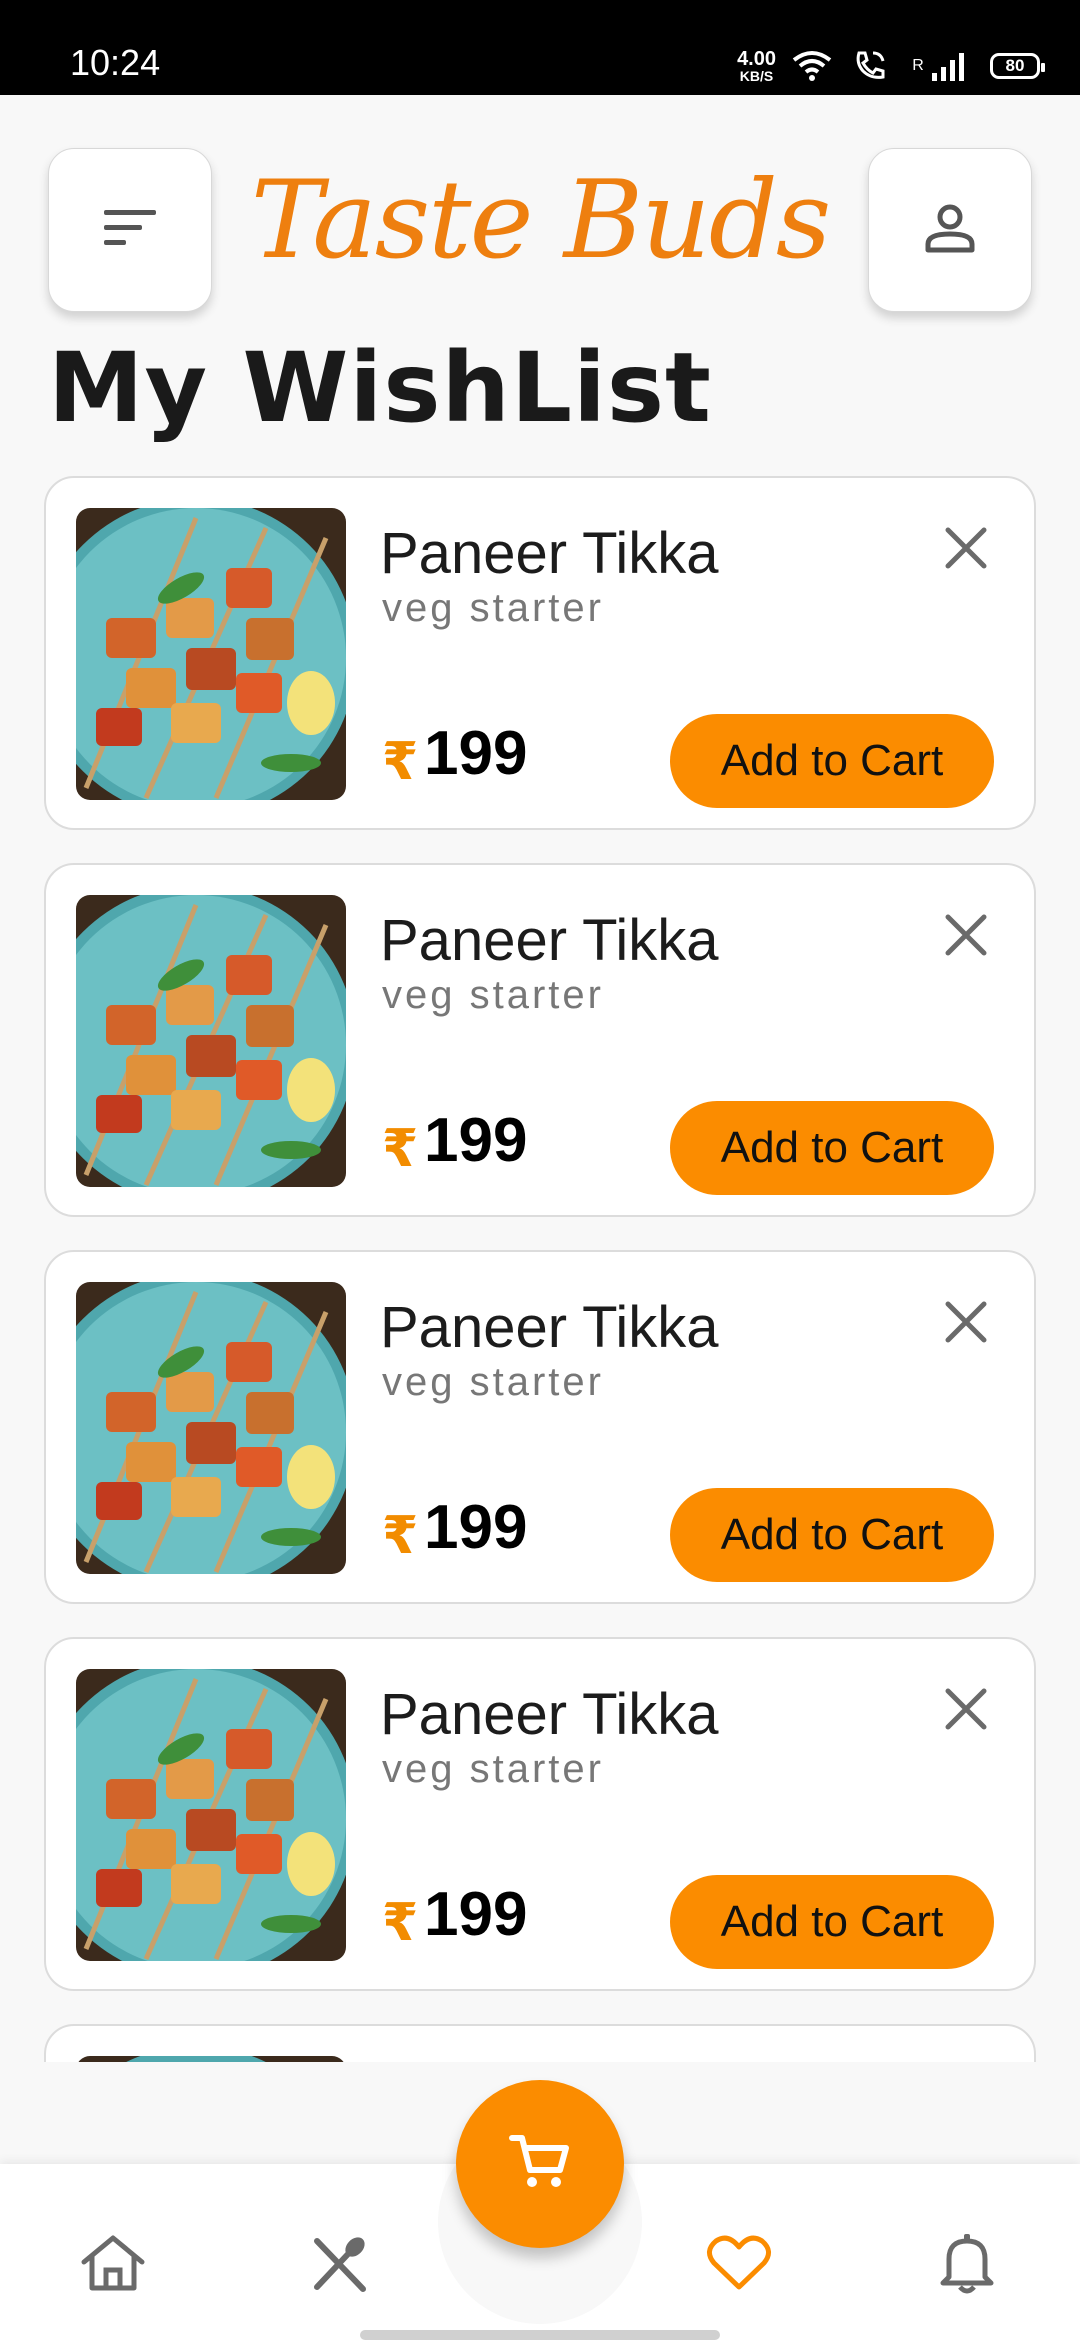  What do you see at coordinates (540, 2335) in the screenshot?
I see `gesture-home-bar` at bounding box center [540, 2335].